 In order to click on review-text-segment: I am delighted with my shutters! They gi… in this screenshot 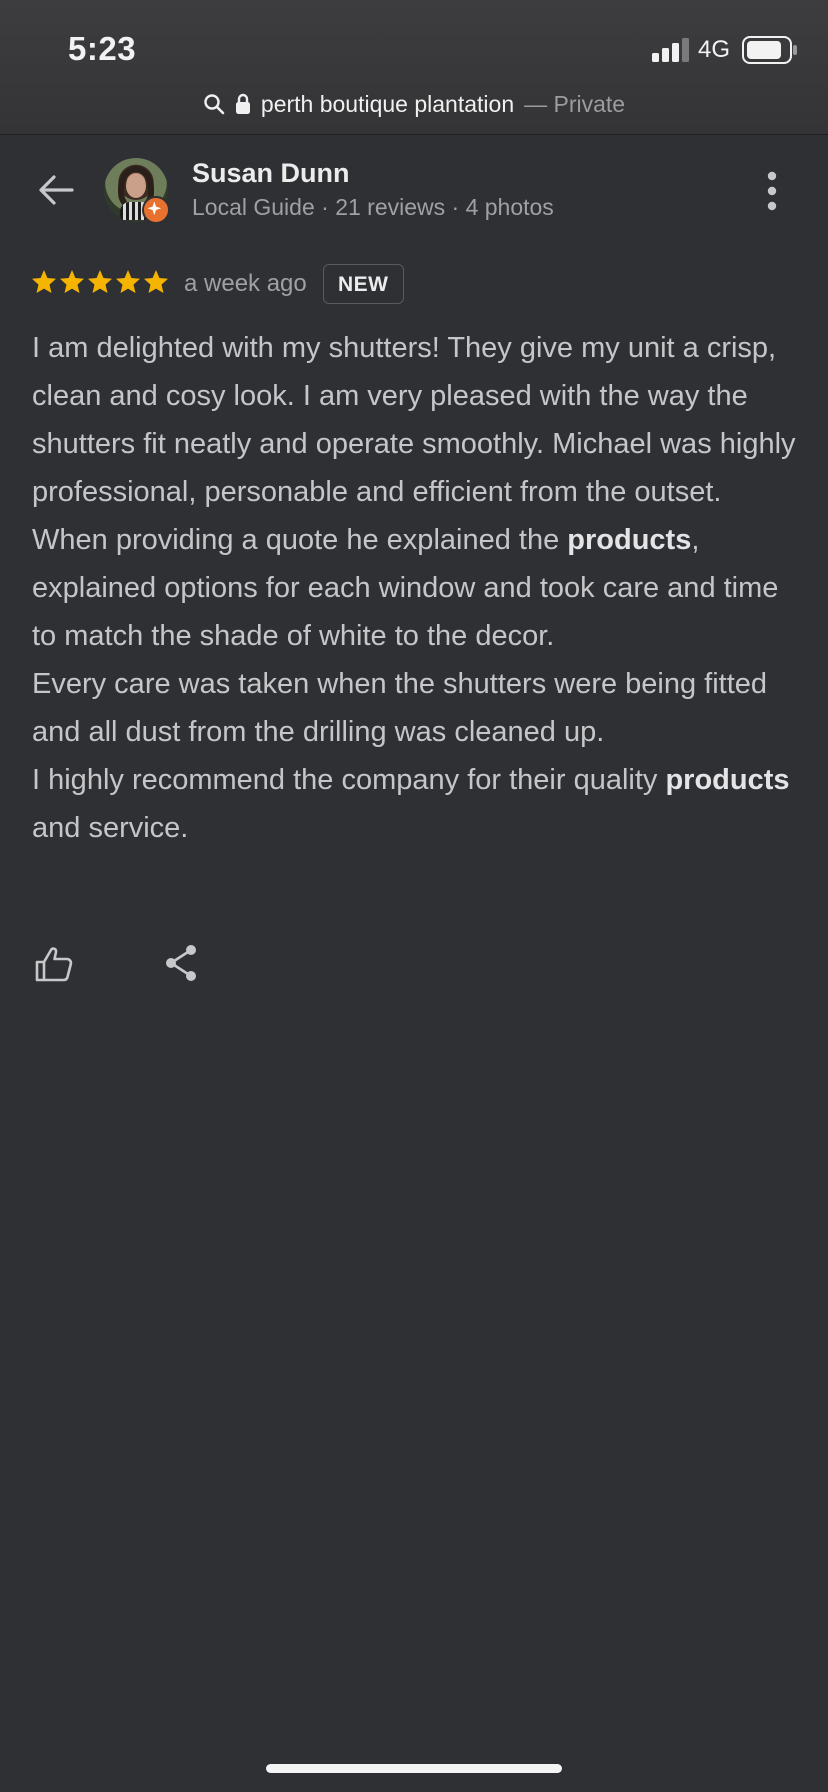, I will do `click(414, 444)`.